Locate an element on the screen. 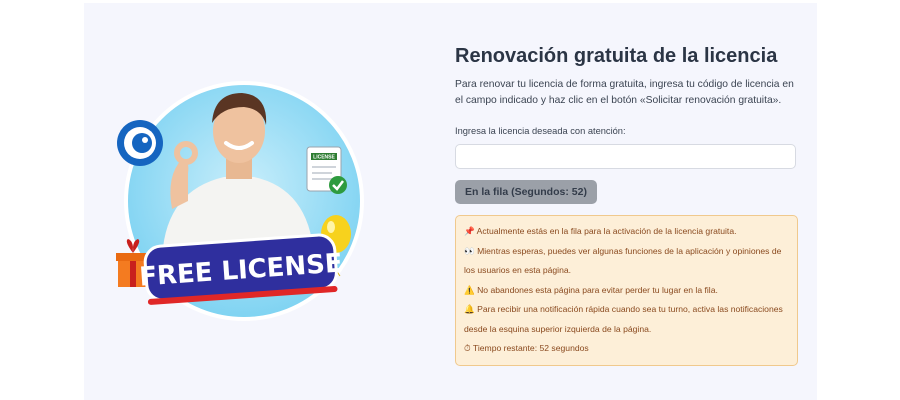  queue-status-button: En la fila (Segundos: 52) is located at coordinates (526, 192).